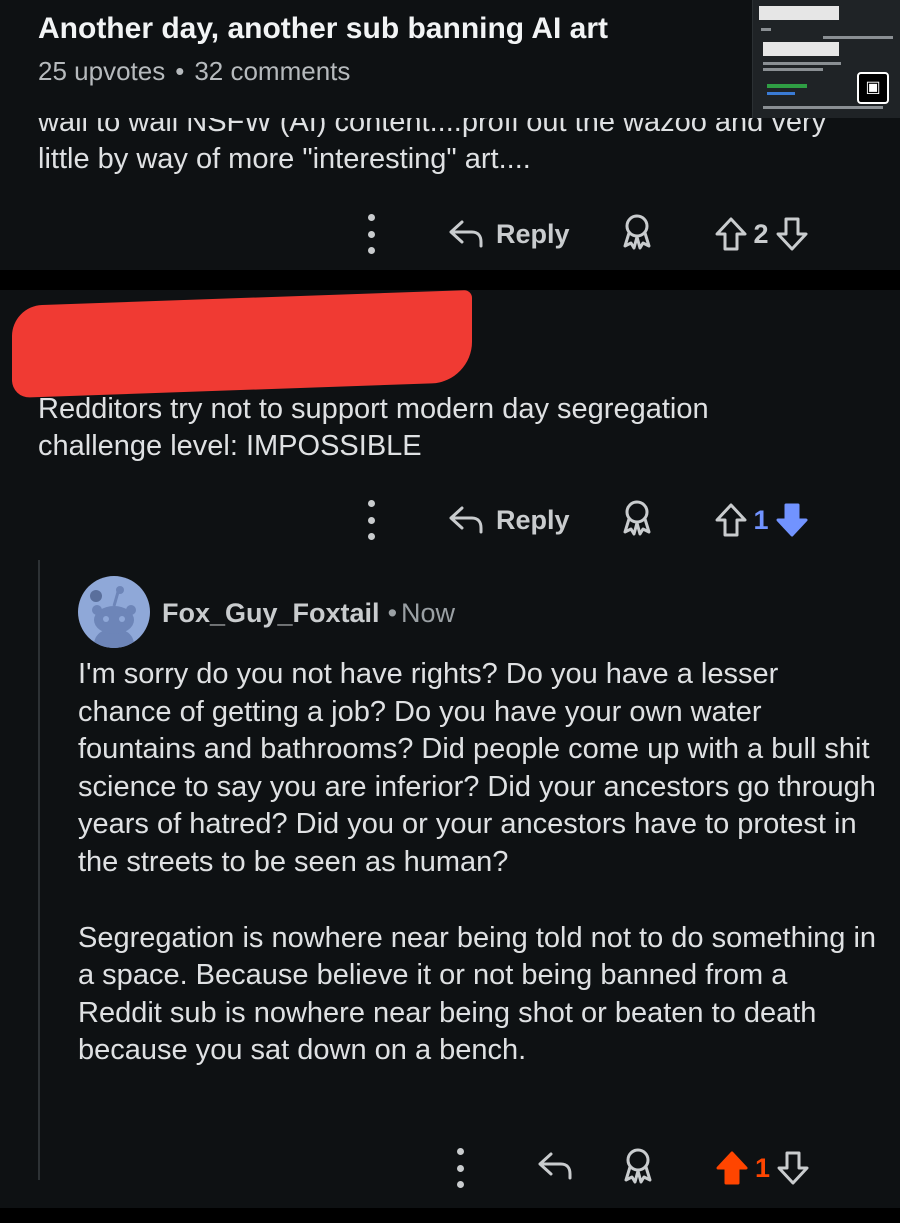  Describe the element at coordinates (873, 88) in the screenshot. I see `image-icon: ▣` at that location.